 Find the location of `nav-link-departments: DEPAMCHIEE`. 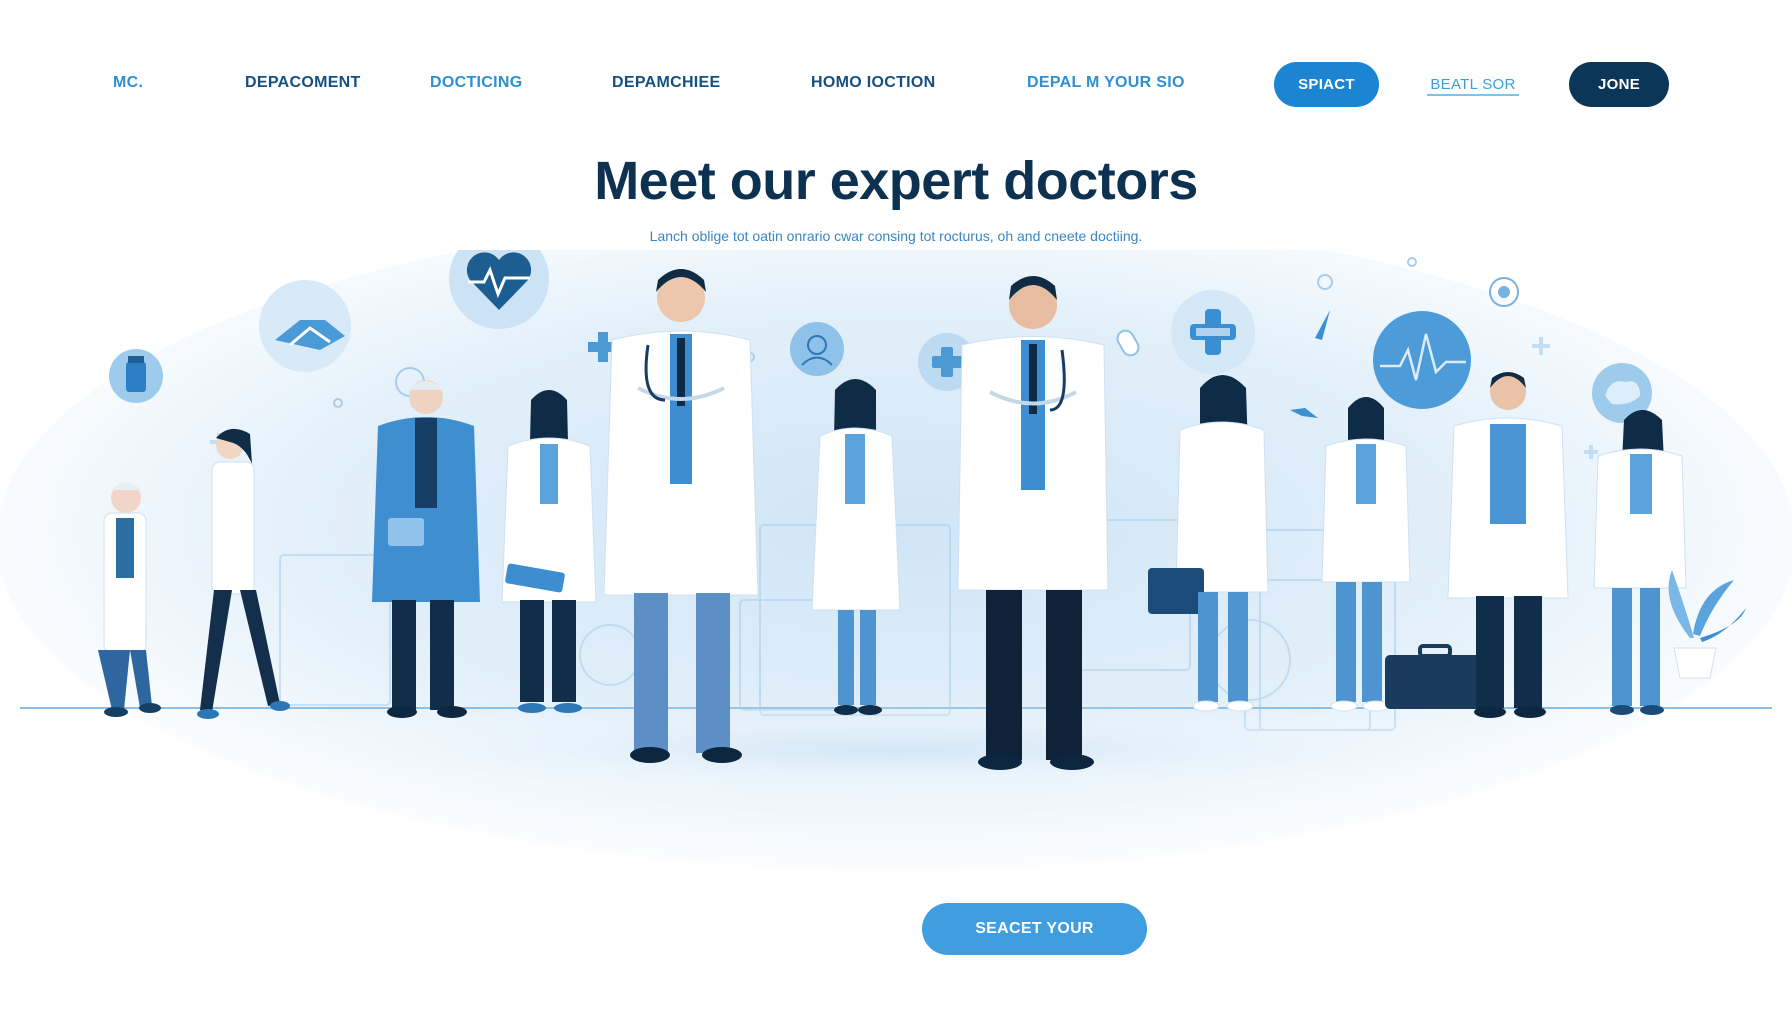

nav-link-departments: DEPAMCHIEE is located at coordinates (666, 83).